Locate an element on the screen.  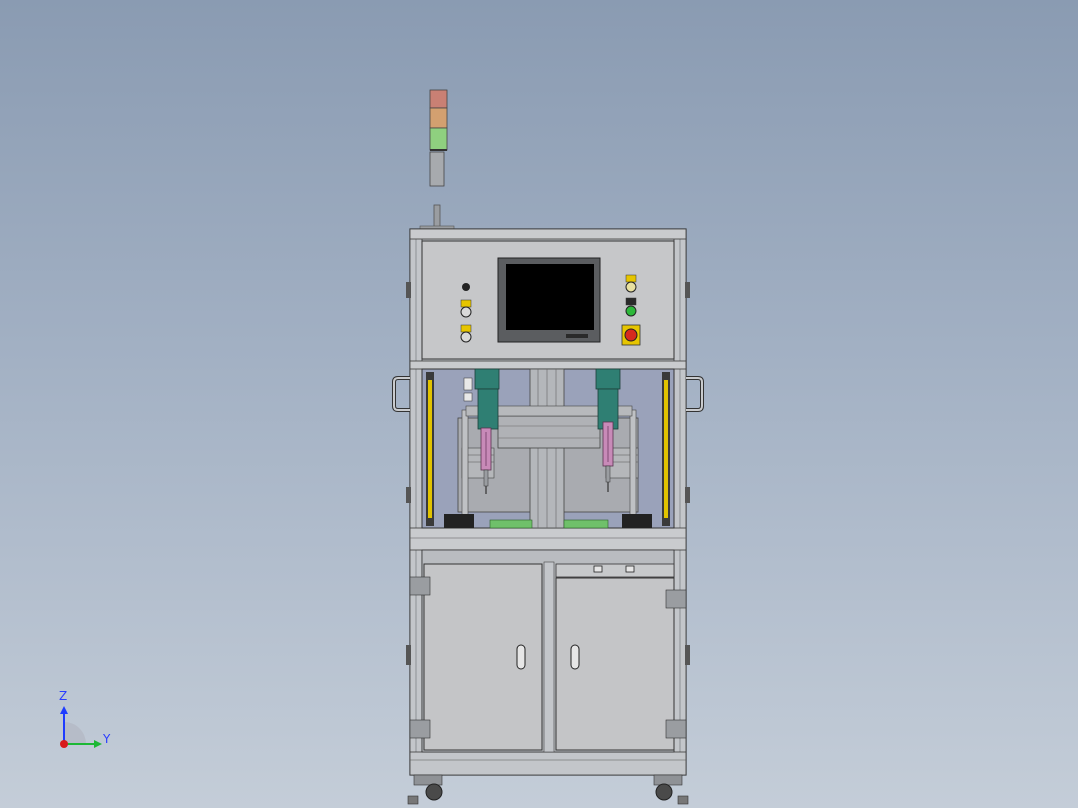
hmi-screen is located at coordinates (549, 300).